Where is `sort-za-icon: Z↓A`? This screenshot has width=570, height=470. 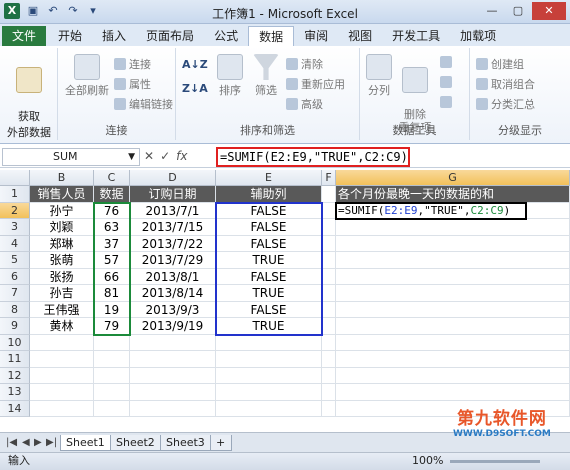
sort-za-icon: Z↓A is located at coordinates (195, 88).